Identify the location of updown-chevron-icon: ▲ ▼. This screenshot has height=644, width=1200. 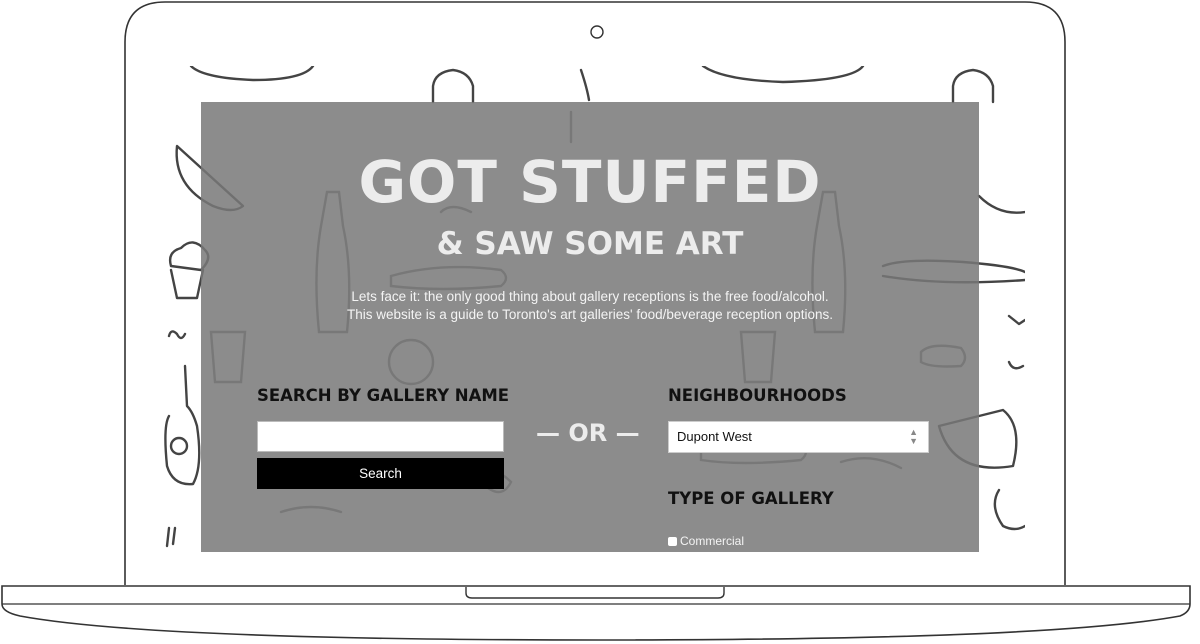
(913, 436).